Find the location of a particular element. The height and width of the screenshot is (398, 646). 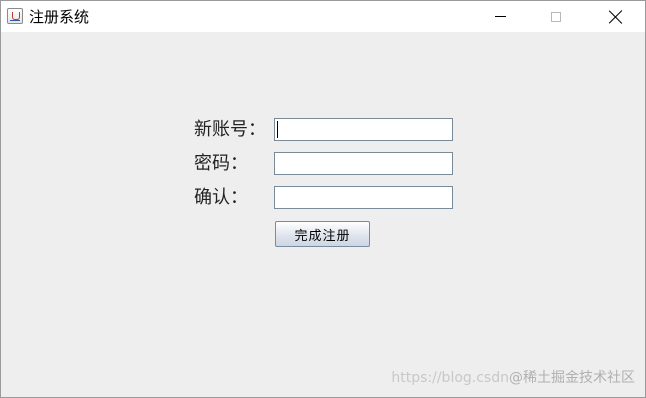

maximize-icon is located at coordinates (556, 16).